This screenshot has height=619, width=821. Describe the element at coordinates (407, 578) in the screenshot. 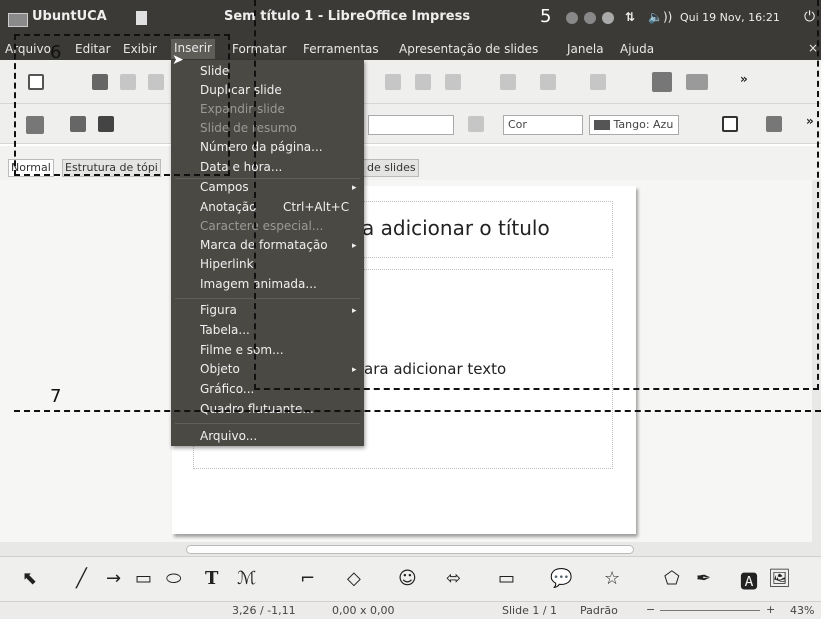

I see `symbol-shapes-icon: ☺` at that location.